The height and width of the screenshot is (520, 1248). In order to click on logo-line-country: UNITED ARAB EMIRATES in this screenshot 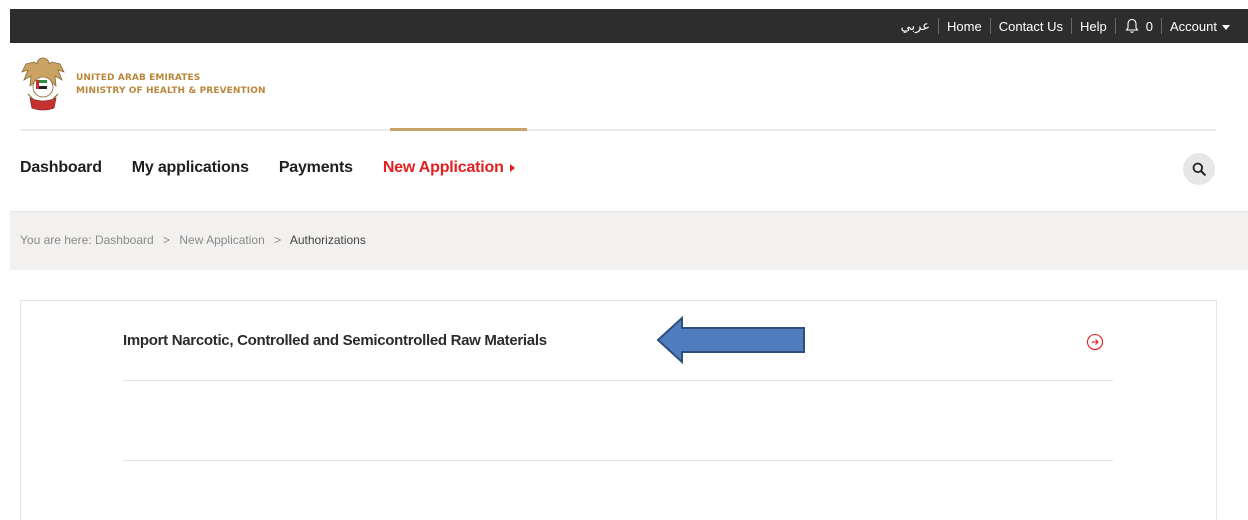, I will do `click(138, 78)`.